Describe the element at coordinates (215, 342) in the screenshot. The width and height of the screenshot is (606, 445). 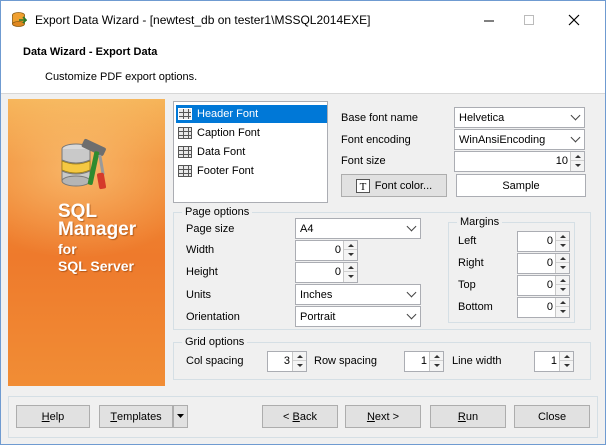
I see `grid-options-title: Grid options` at that location.